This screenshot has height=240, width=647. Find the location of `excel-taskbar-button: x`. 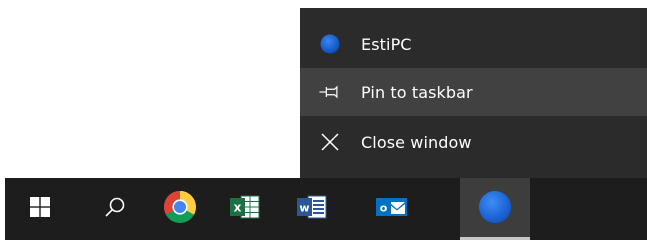

excel-taskbar-button: x is located at coordinates (245, 209).